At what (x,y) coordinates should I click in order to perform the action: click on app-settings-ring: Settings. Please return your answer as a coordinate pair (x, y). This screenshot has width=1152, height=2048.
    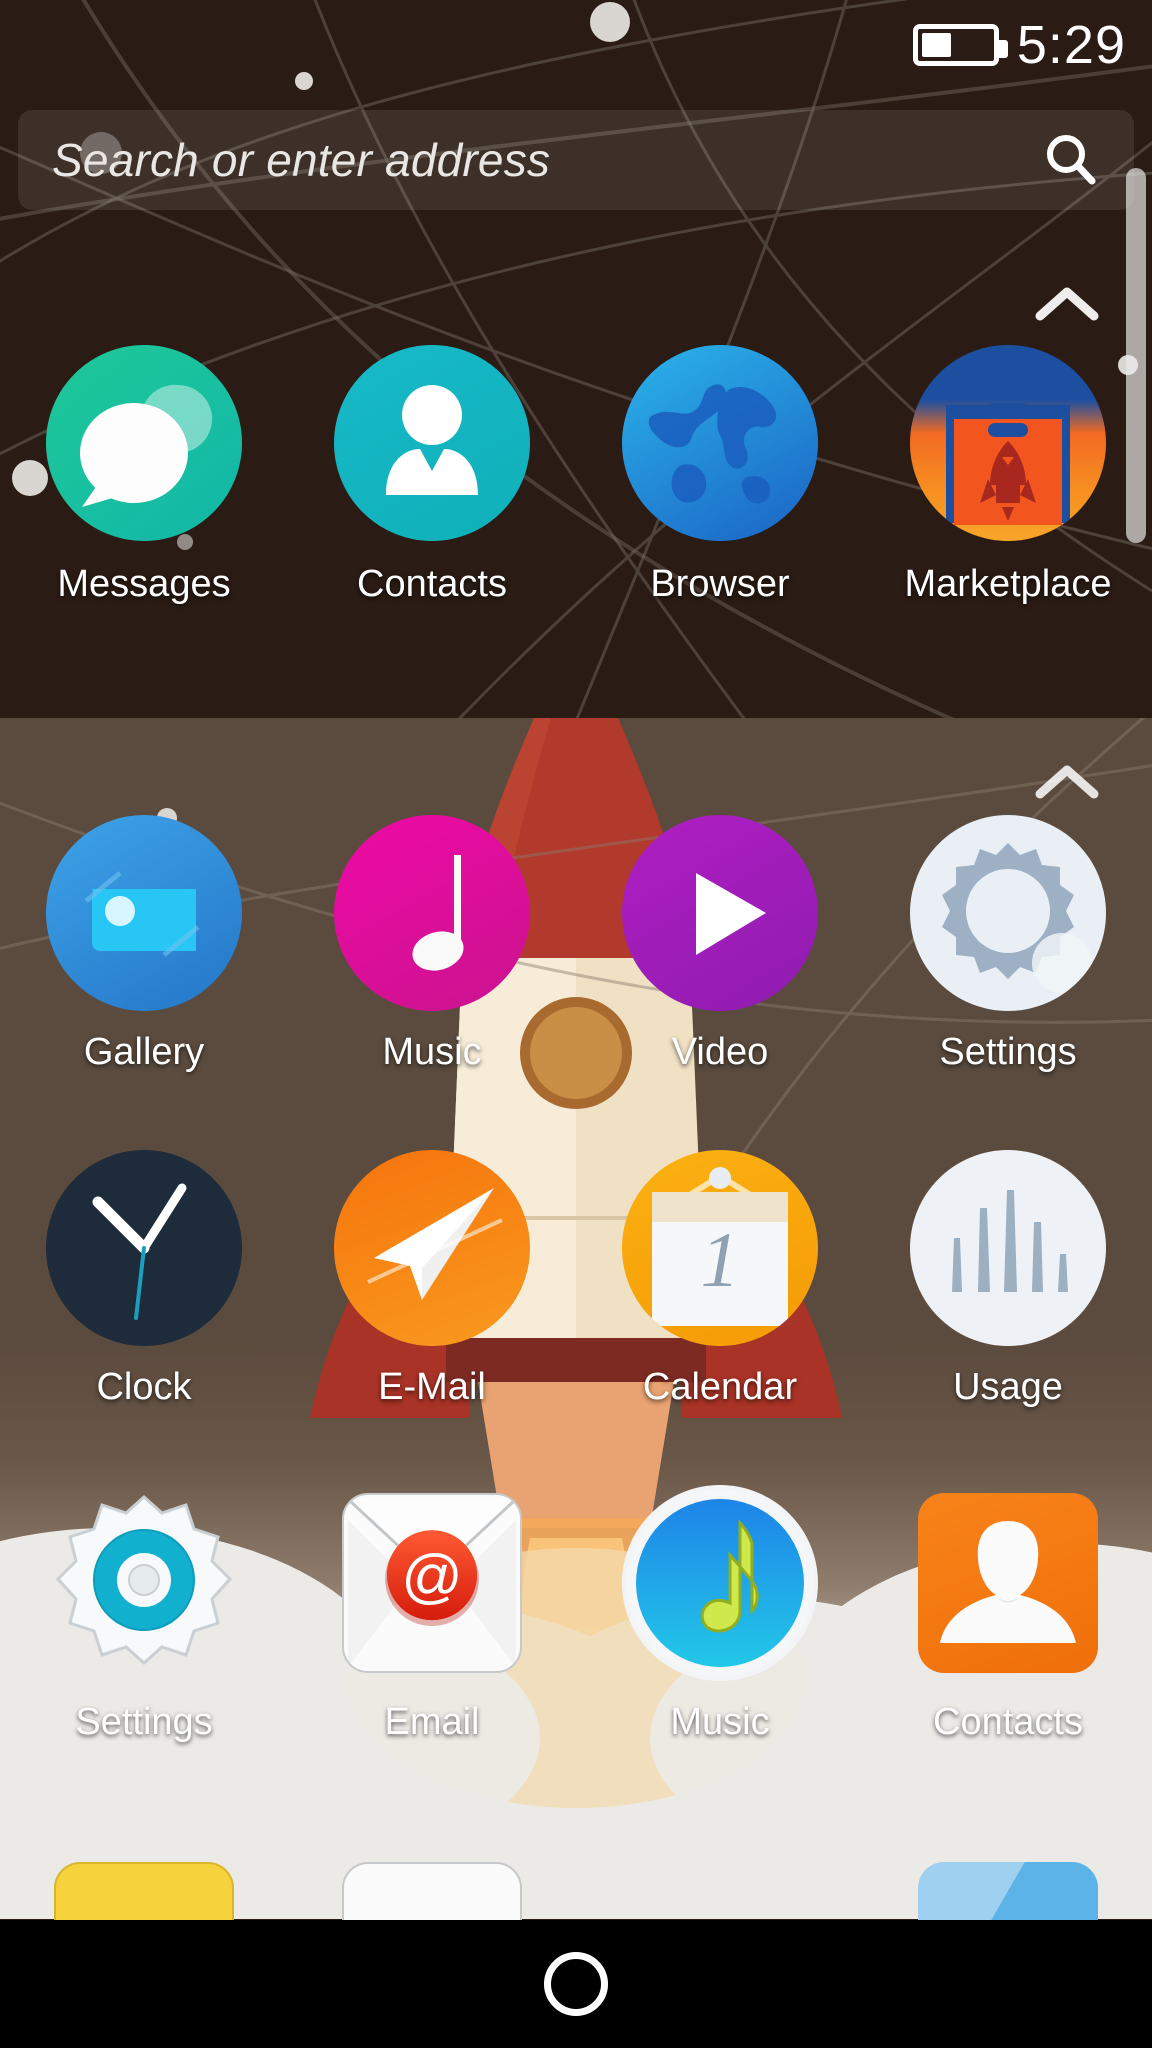
    Looking at the image, I should click on (144, 1614).